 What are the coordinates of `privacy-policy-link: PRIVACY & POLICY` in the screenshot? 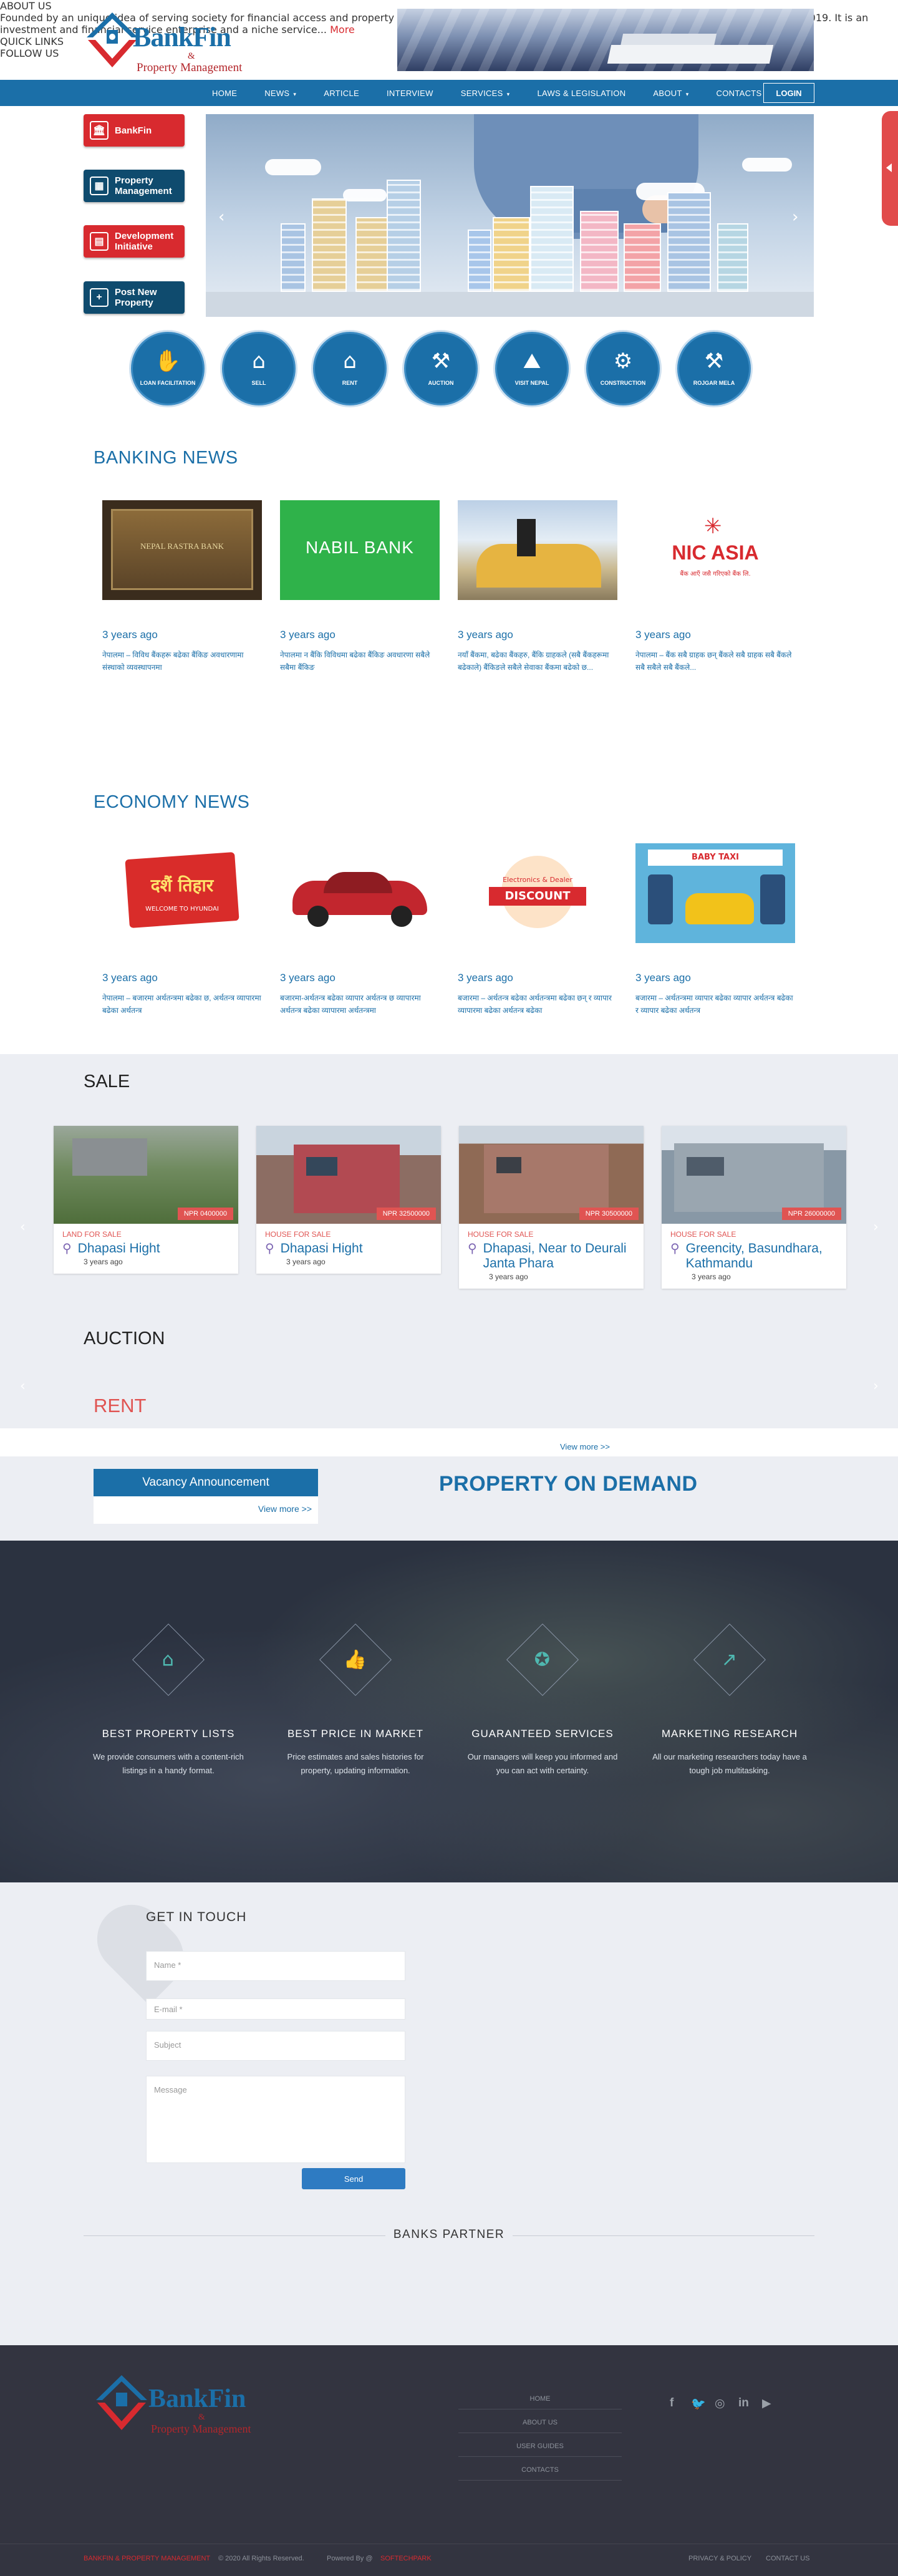 It's located at (719, 2558).